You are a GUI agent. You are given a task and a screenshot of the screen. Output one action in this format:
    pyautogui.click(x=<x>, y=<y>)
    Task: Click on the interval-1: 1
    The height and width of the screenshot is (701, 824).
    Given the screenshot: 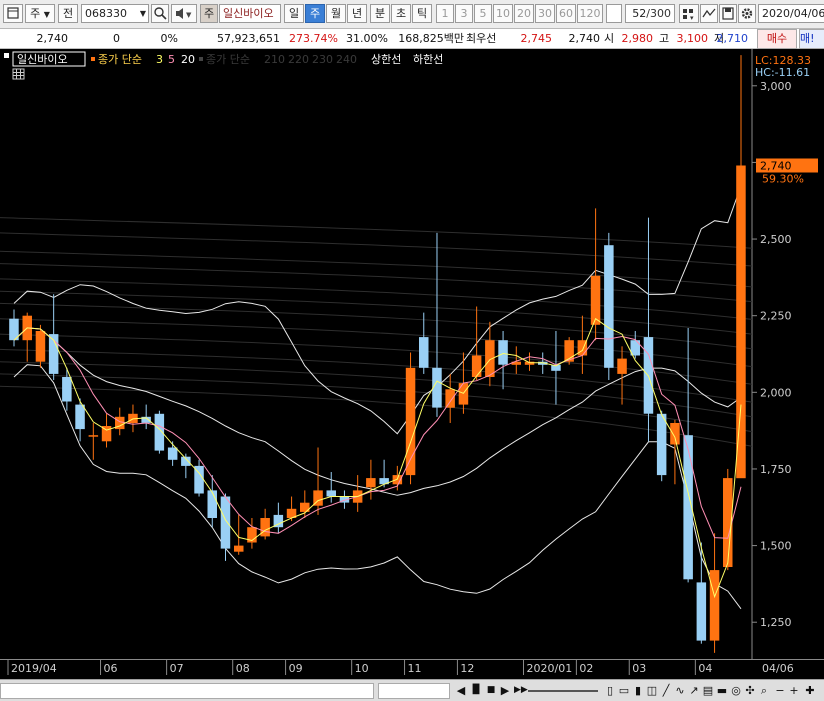 What is the action you would take?
    pyautogui.click(x=445, y=13)
    